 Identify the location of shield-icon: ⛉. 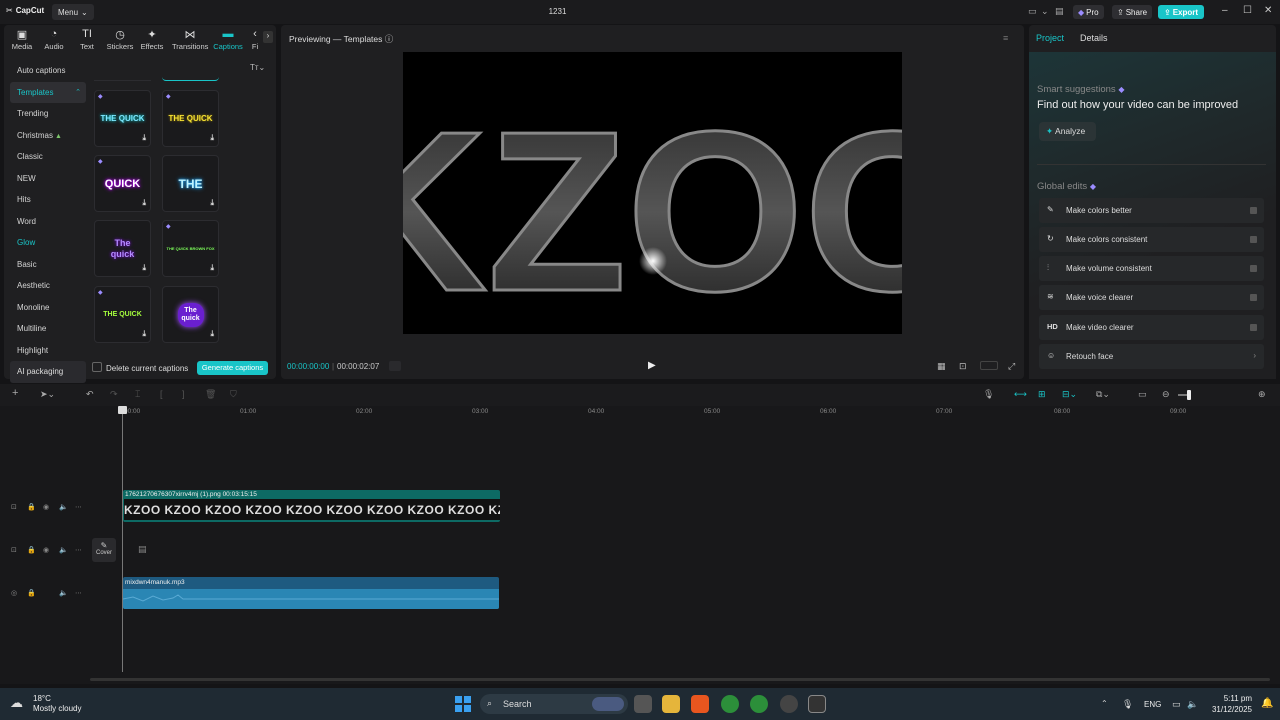
(233, 394).